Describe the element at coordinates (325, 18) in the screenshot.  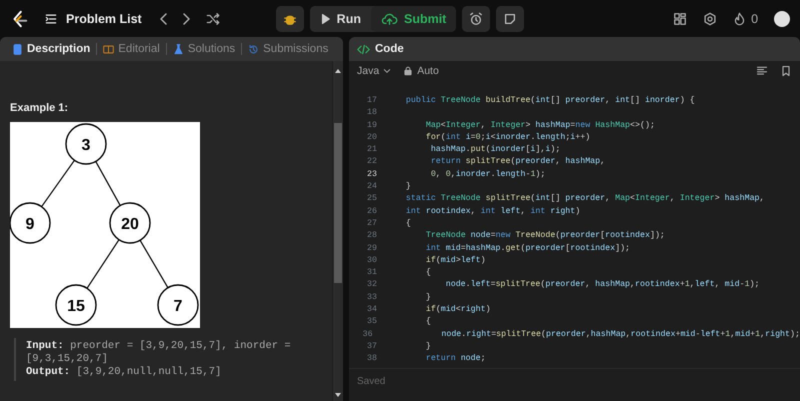
I see `play-icon` at that location.